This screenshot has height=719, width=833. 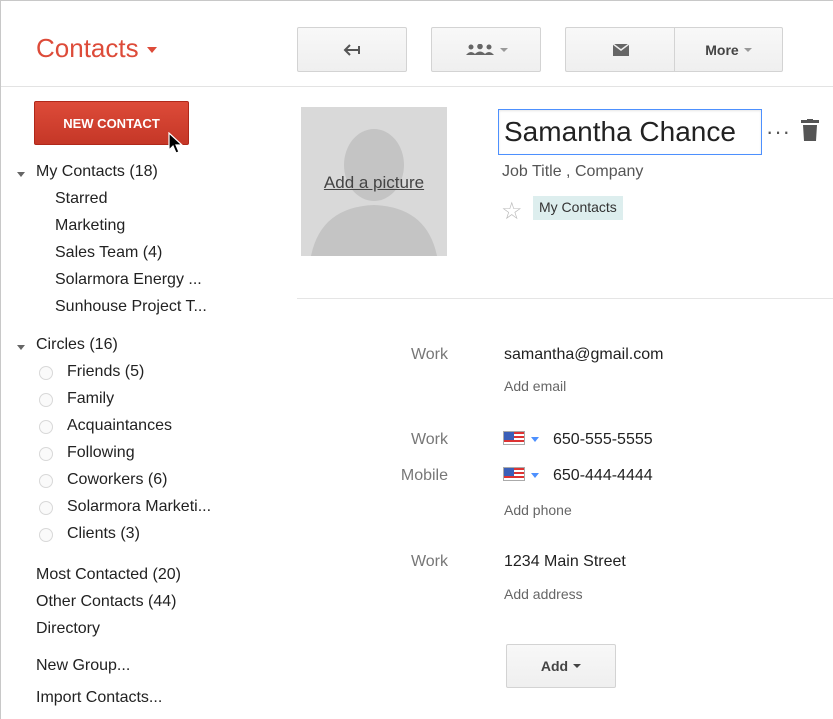 I want to click on groups-button, so click(x=486, y=49).